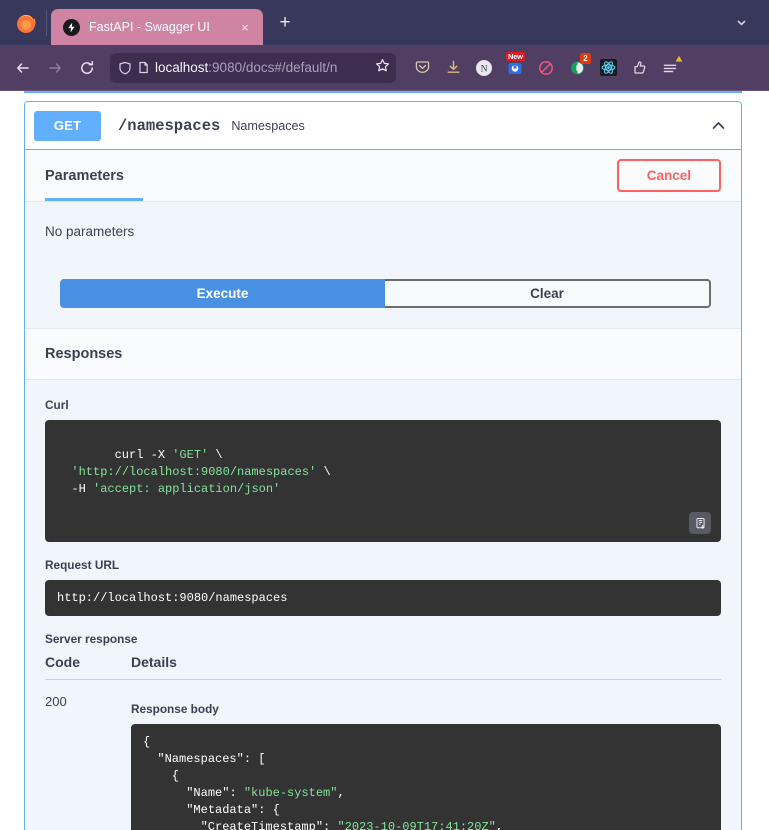 Image resolution: width=769 pixels, height=830 pixels. What do you see at coordinates (245, 27) in the screenshot?
I see `close-icon: ×` at bounding box center [245, 27].